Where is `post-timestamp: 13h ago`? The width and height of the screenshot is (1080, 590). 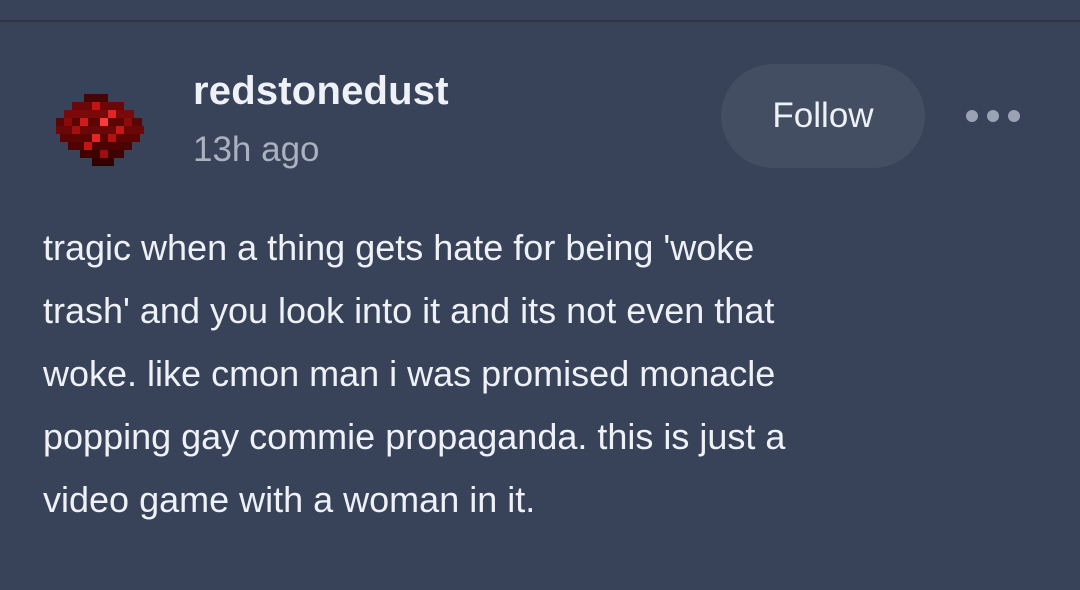 post-timestamp: 13h ago is located at coordinates (256, 150).